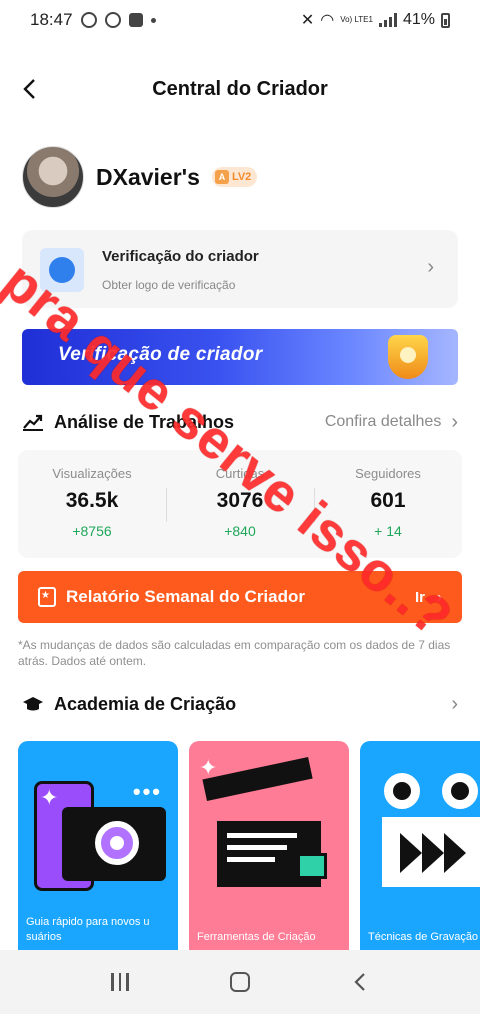 The width and height of the screenshot is (480, 1014). What do you see at coordinates (408, 357) in the screenshot?
I see `verified-shield-icon` at bounding box center [408, 357].